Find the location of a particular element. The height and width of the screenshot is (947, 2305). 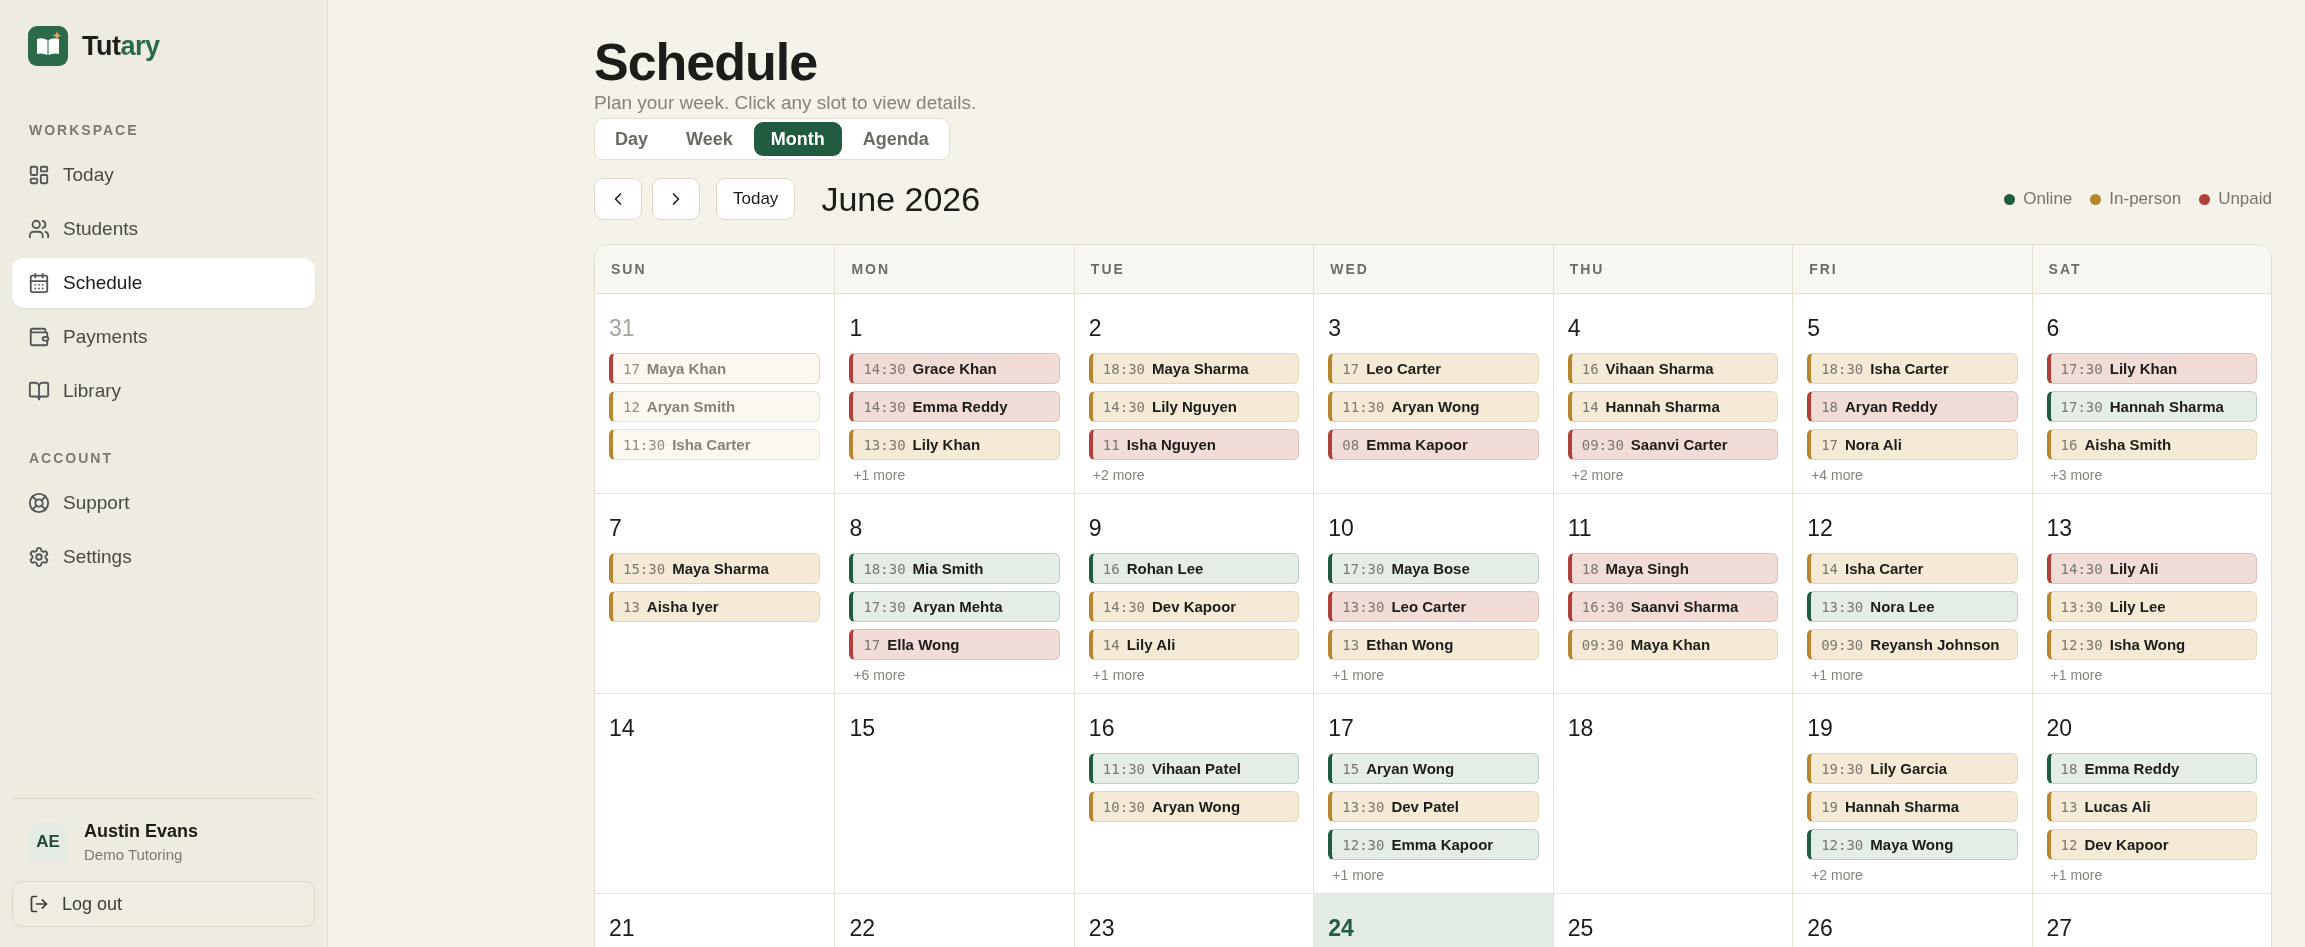

lesson-chip: 12 Aryan Smith is located at coordinates (715, 406).